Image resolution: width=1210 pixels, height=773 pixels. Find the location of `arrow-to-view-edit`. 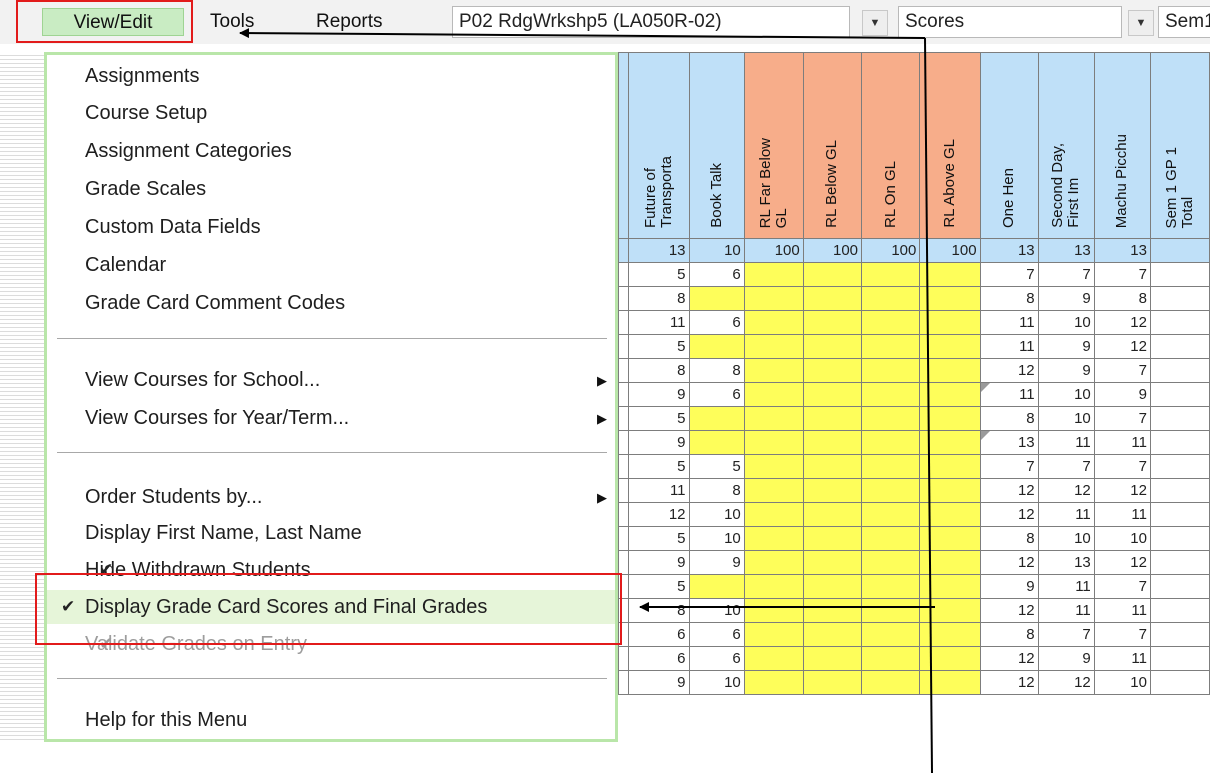

arrow-to-view-edit is located at coordinates (582, 33).